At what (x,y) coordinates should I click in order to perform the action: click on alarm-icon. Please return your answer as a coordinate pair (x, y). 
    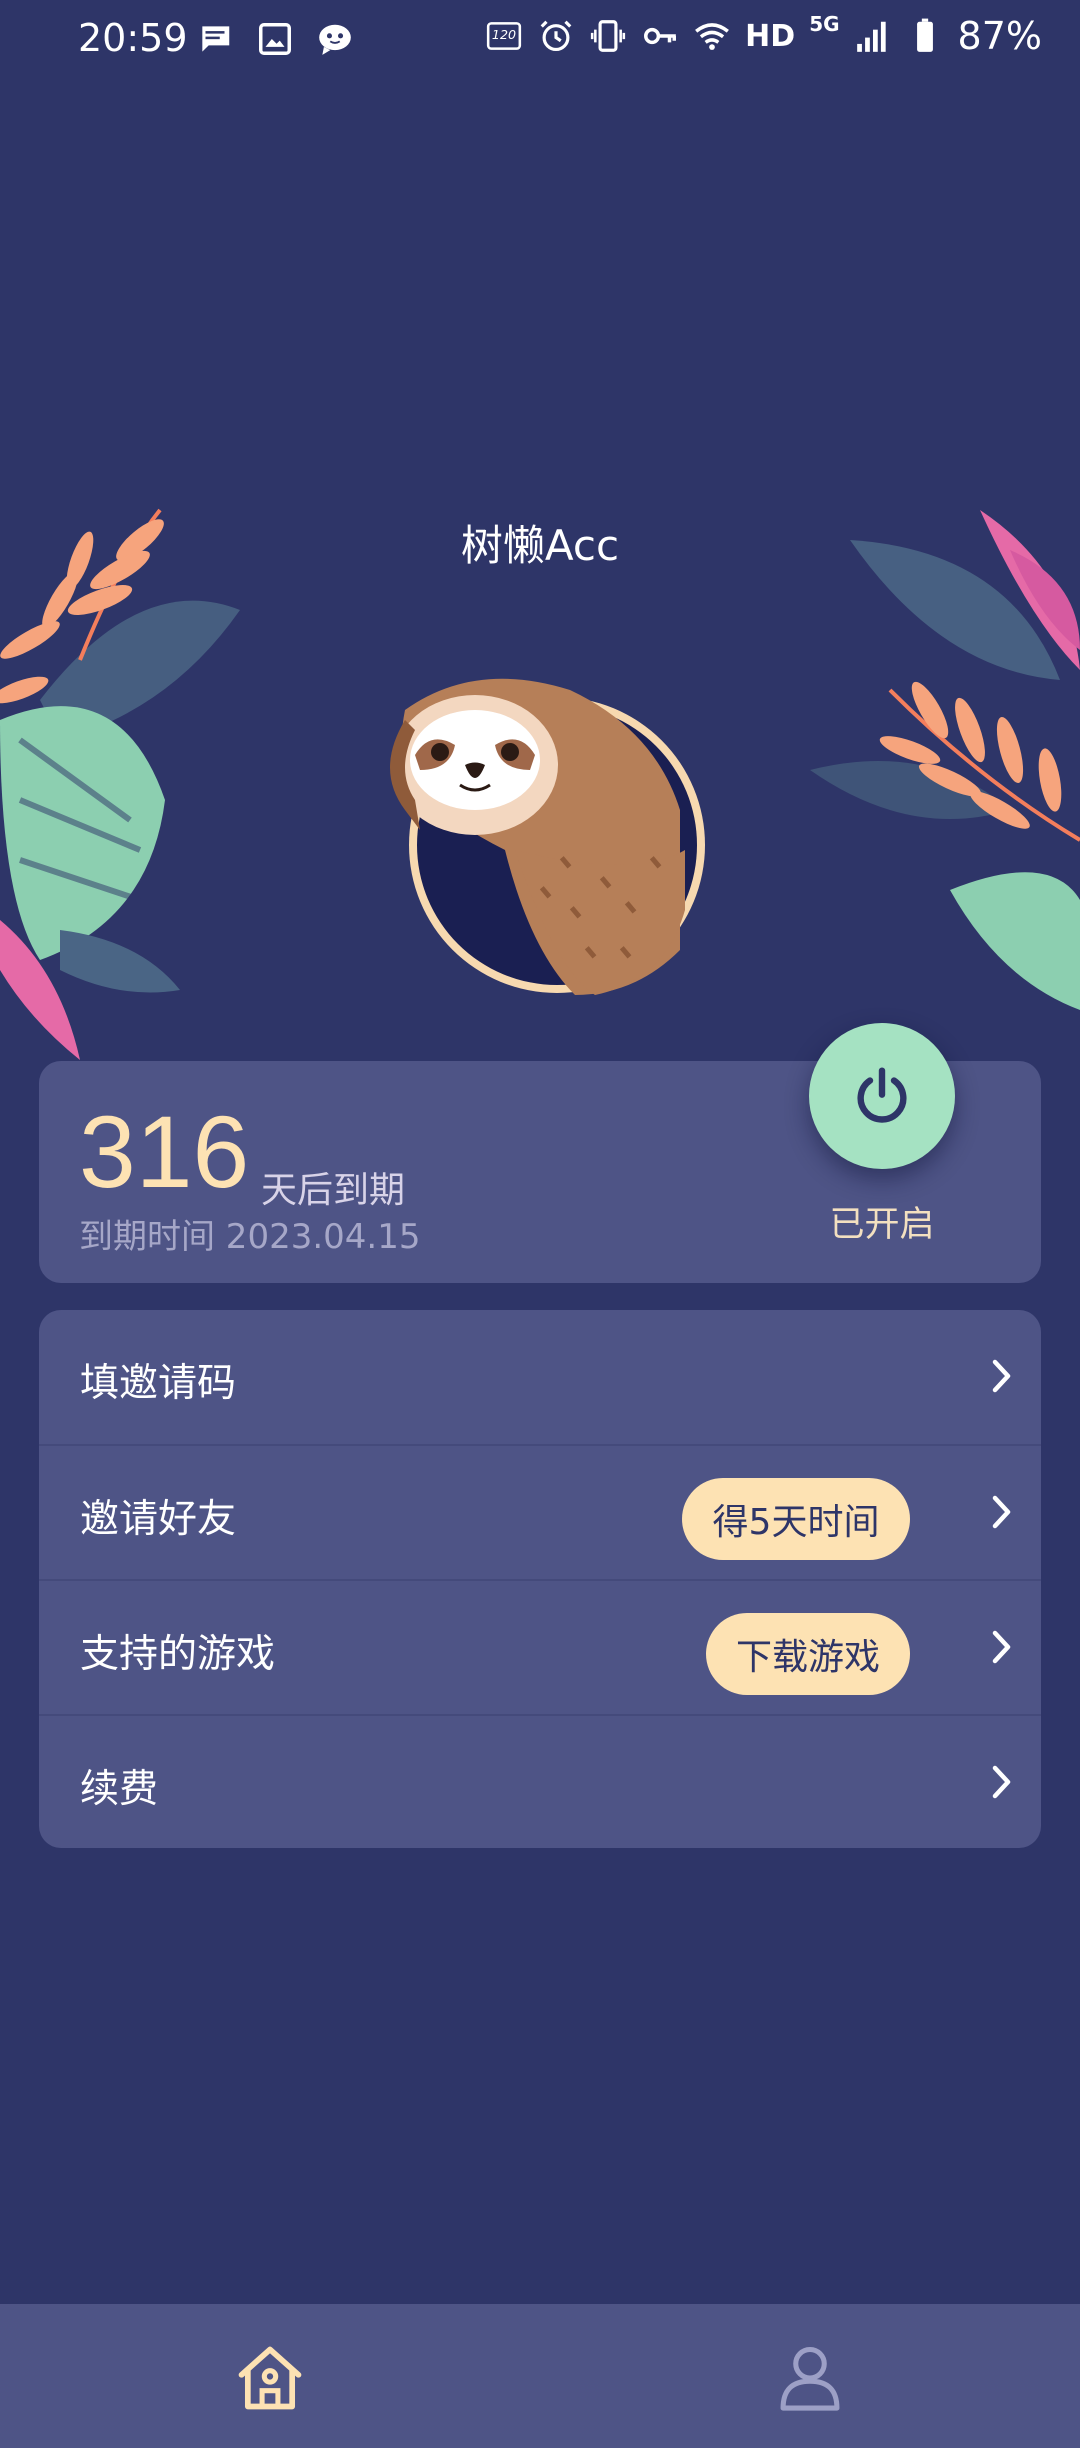
    Looking at the image, I should click on (556, 36).